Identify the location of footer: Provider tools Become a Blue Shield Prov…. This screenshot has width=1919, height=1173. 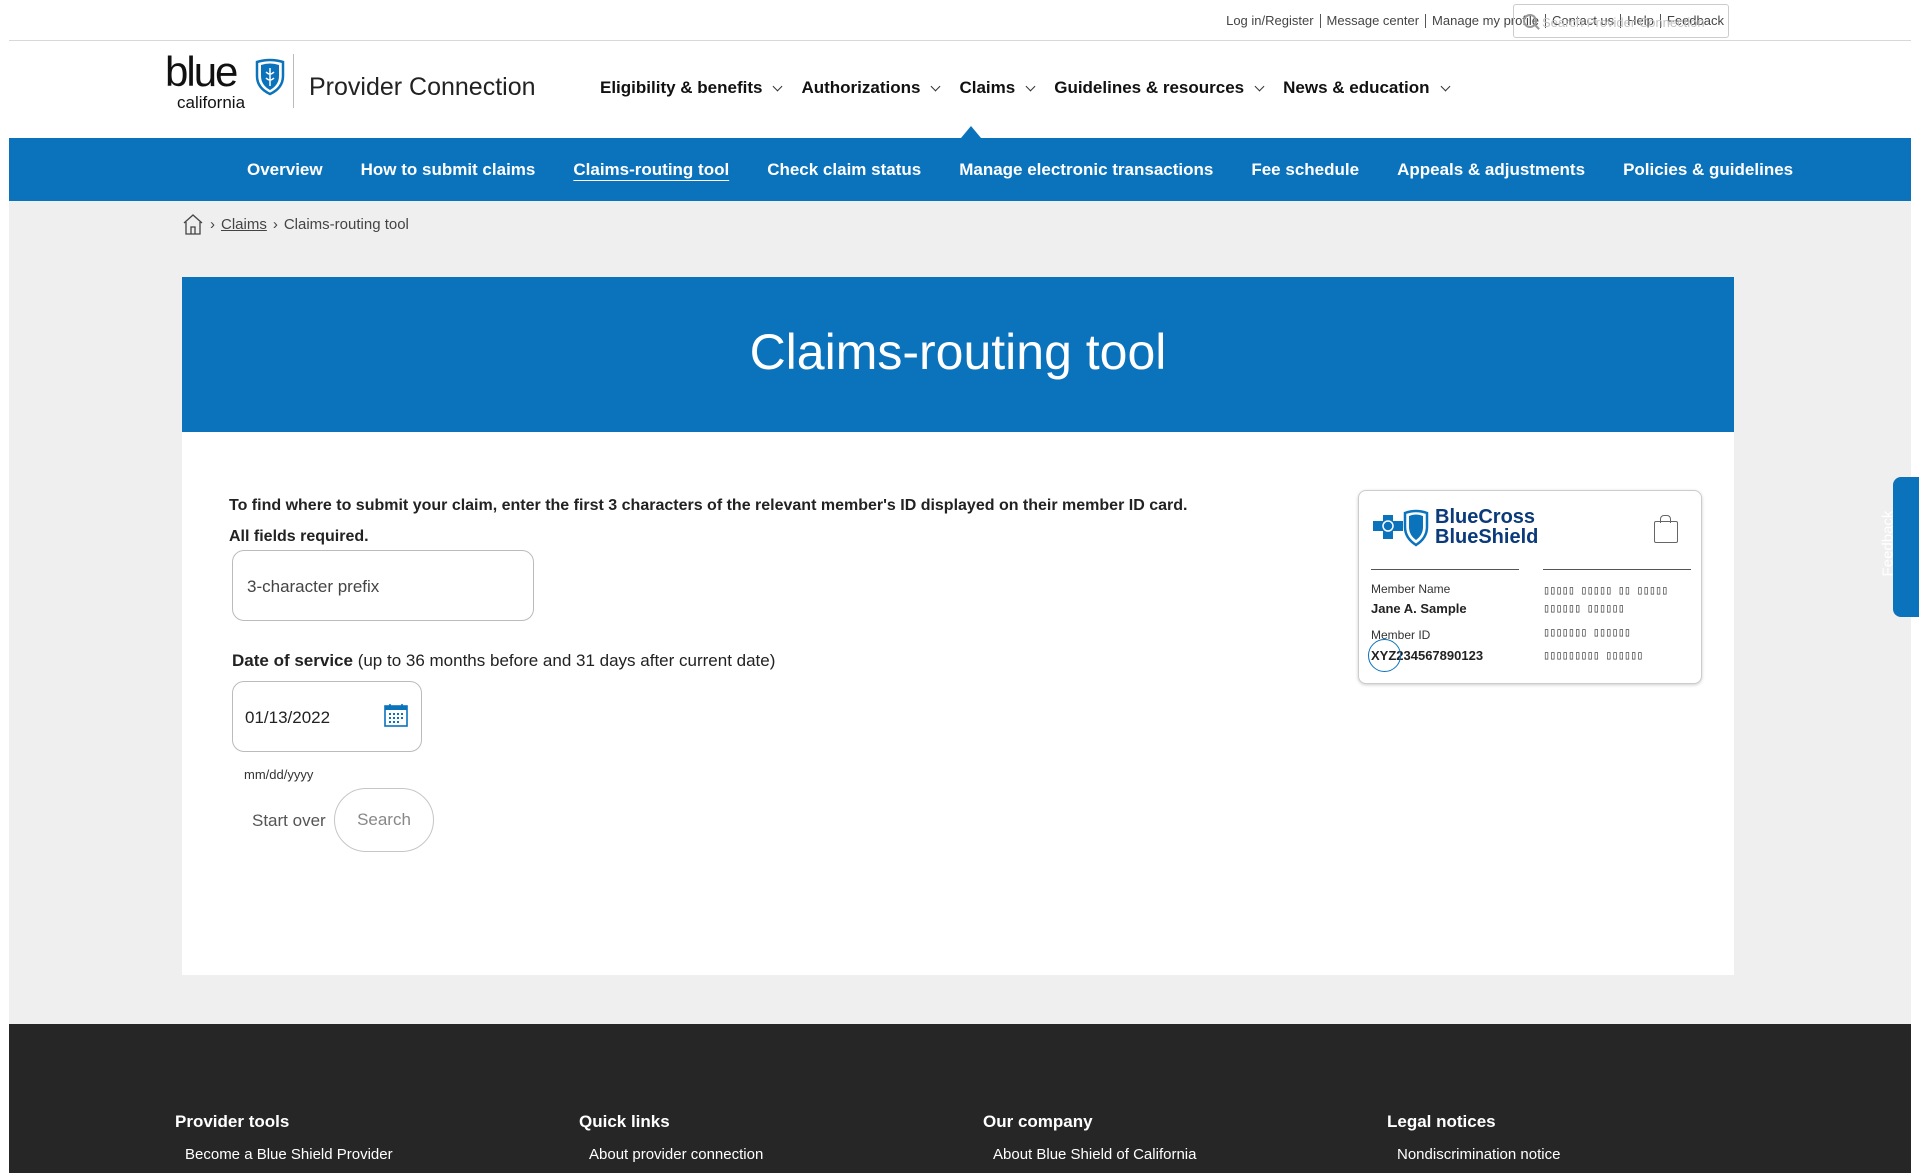
(960, 1098).